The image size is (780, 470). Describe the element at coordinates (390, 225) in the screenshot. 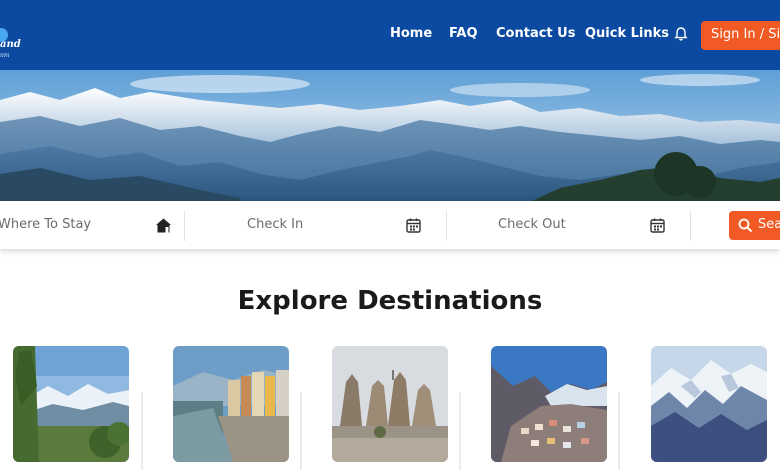

I see `search-bar: Where To Stay Check In Check Out` at that location.